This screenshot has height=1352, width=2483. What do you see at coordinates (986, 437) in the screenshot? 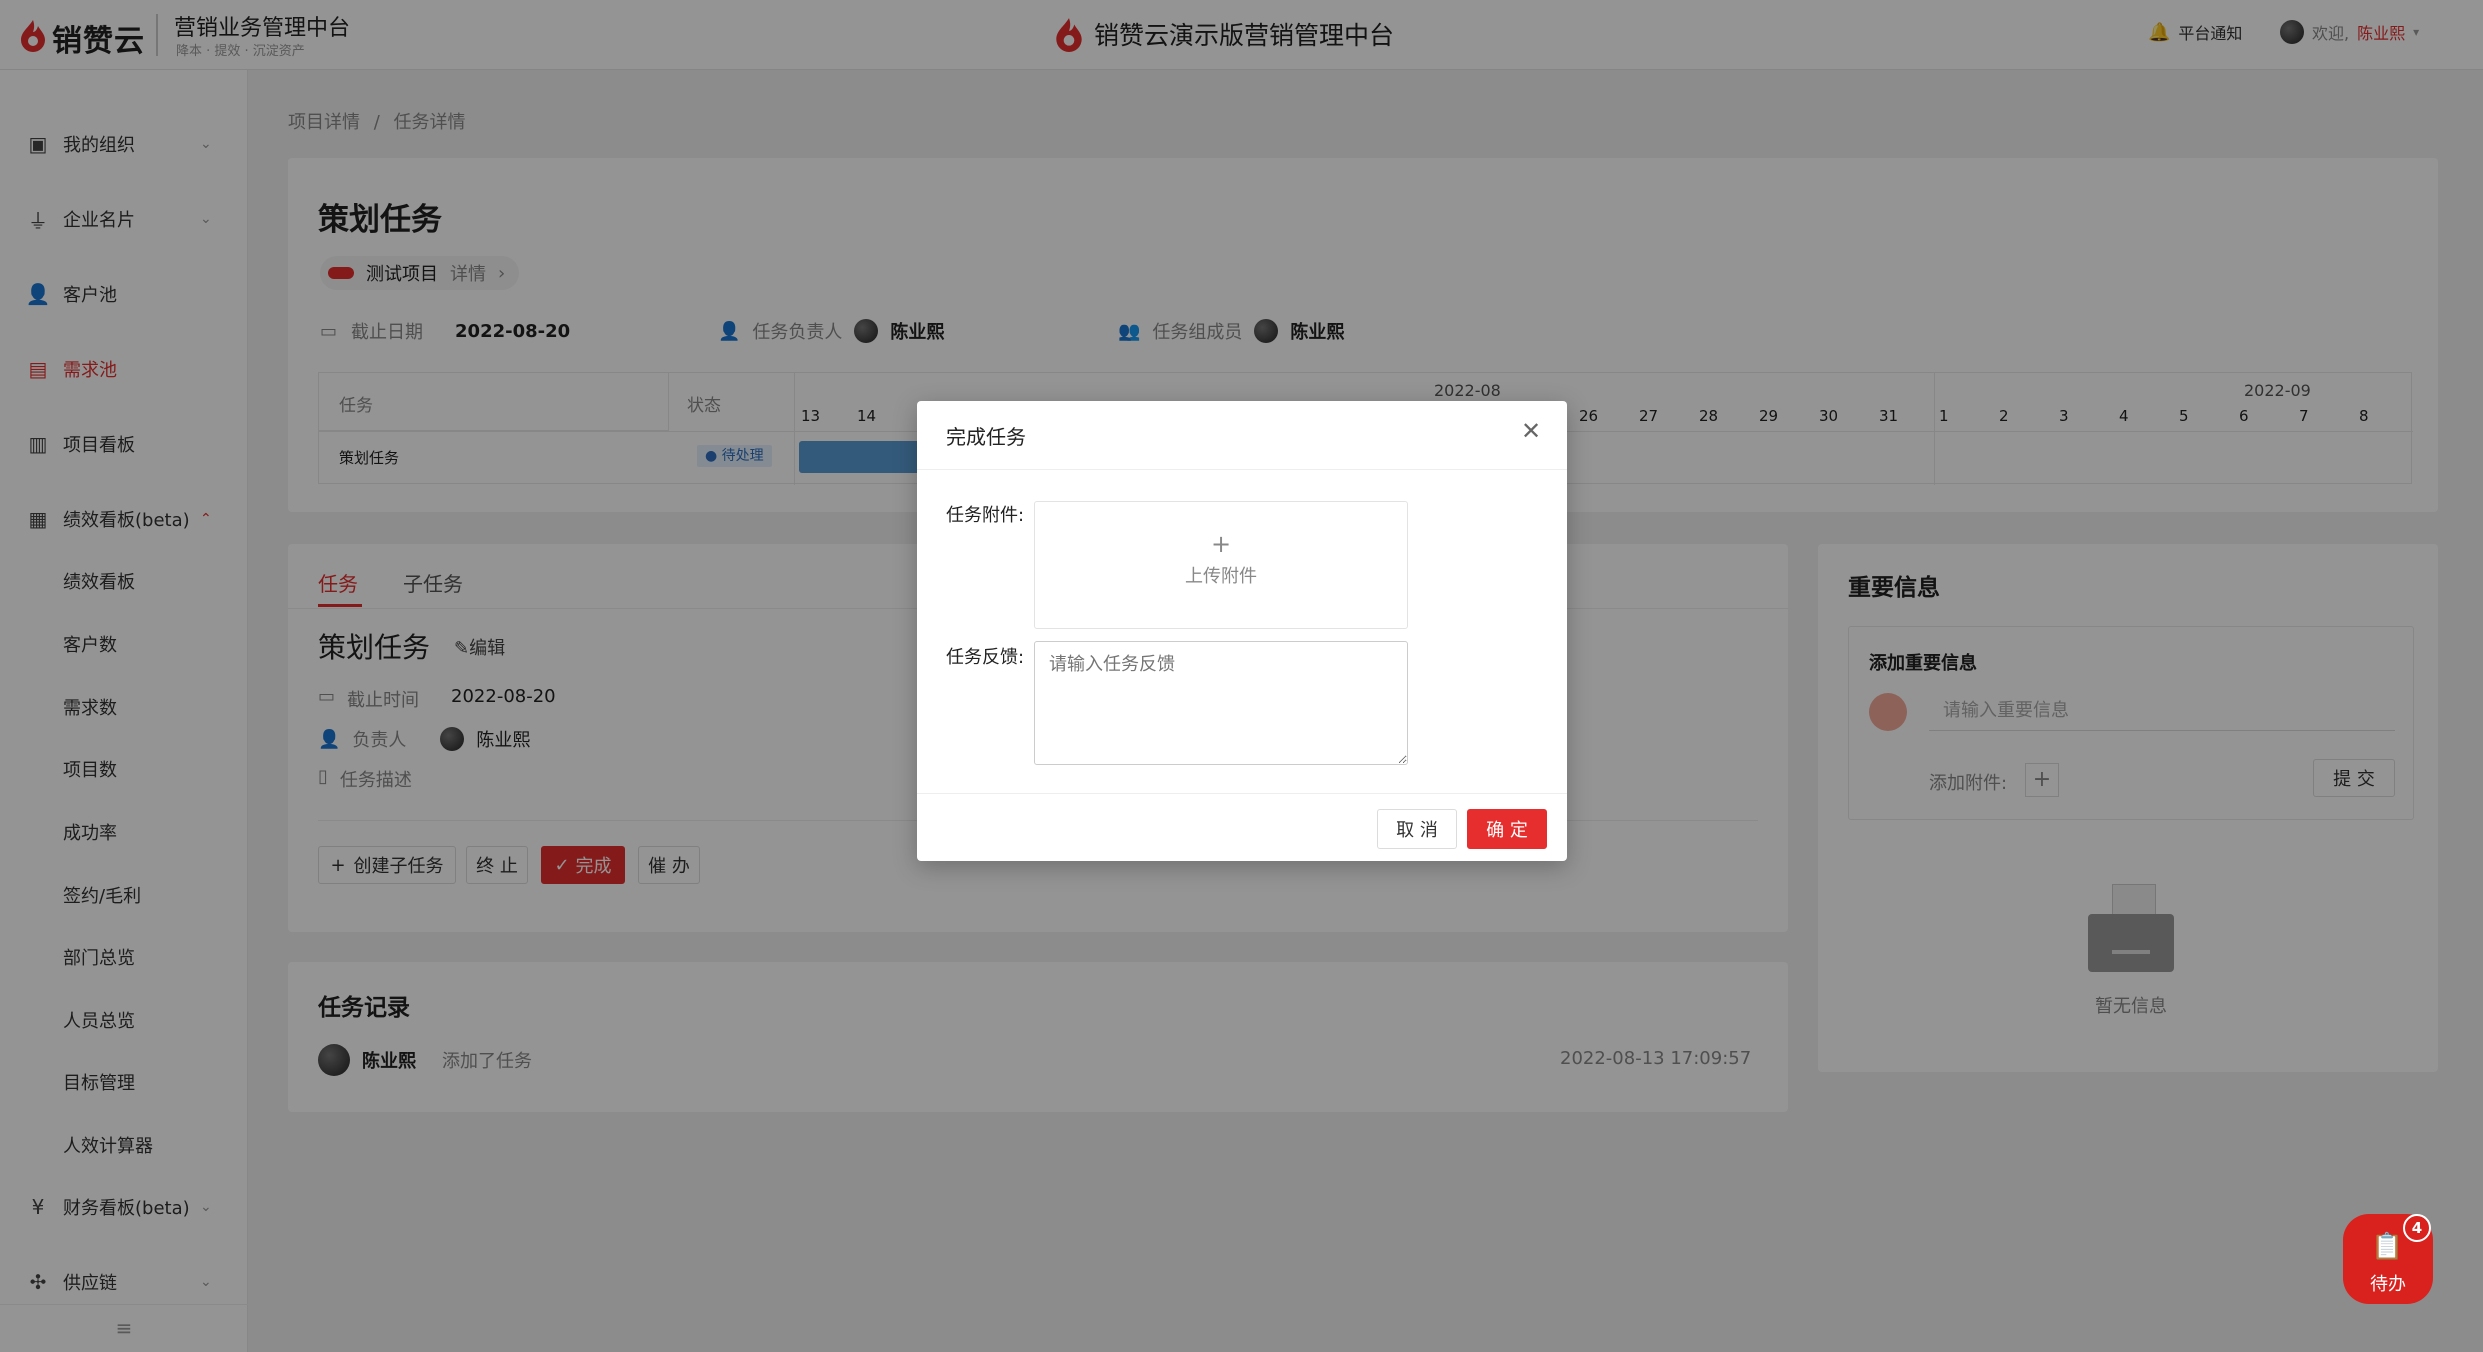
I see `modal-title: 完成任务` at bounding box center [986, 437].